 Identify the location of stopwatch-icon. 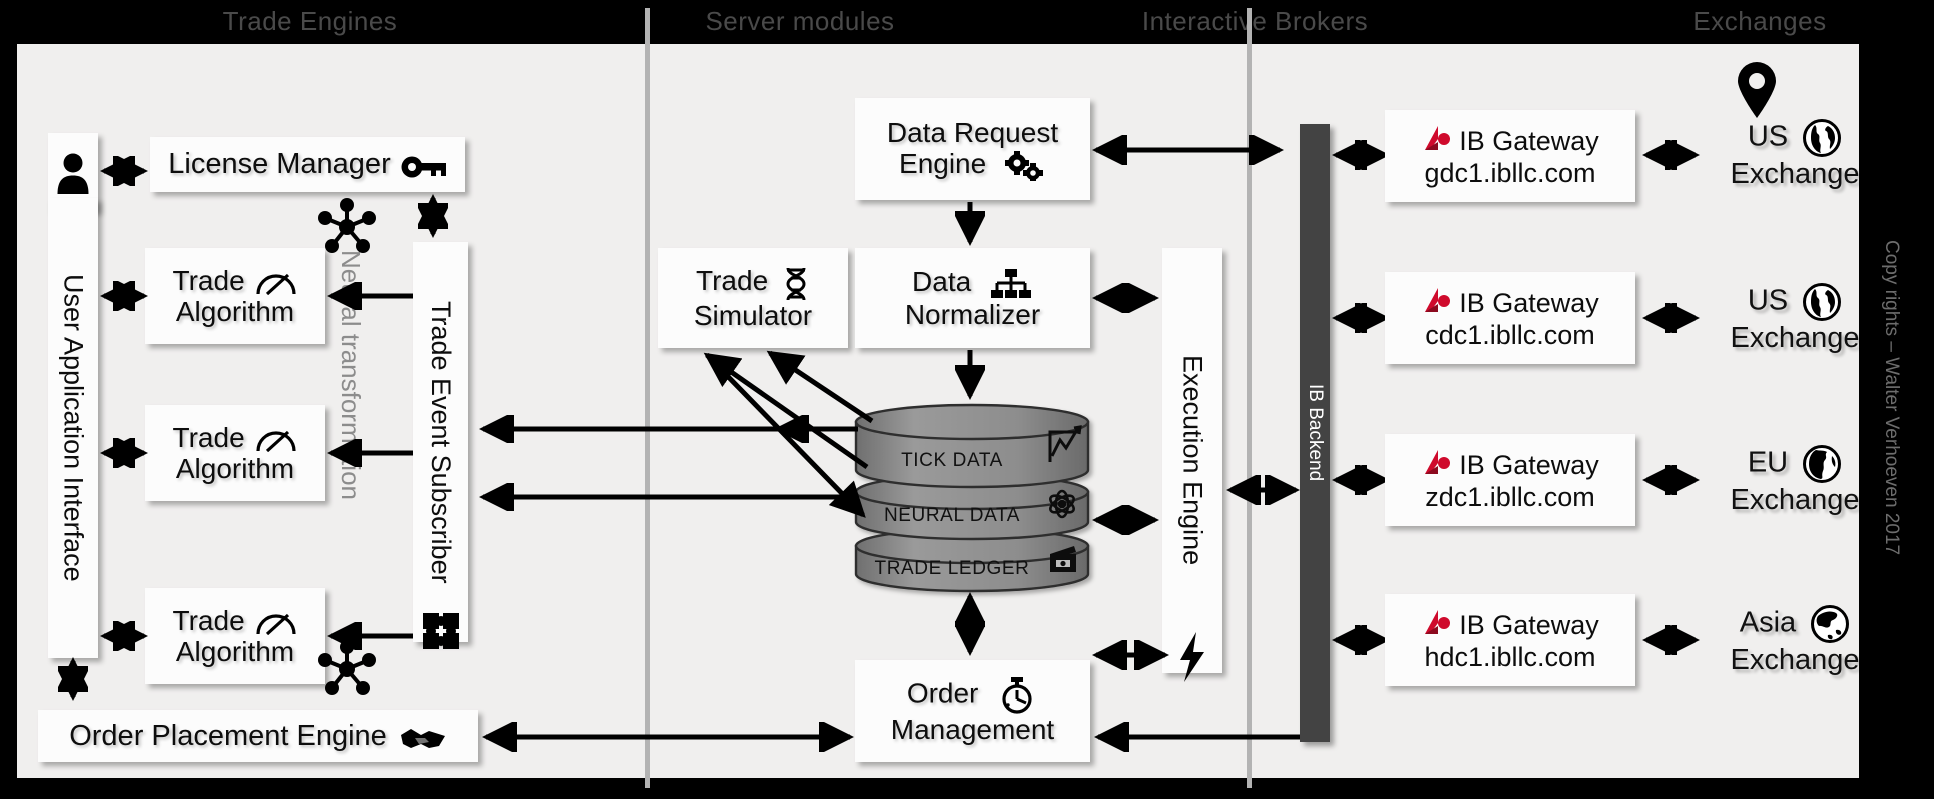
(1017, 695).